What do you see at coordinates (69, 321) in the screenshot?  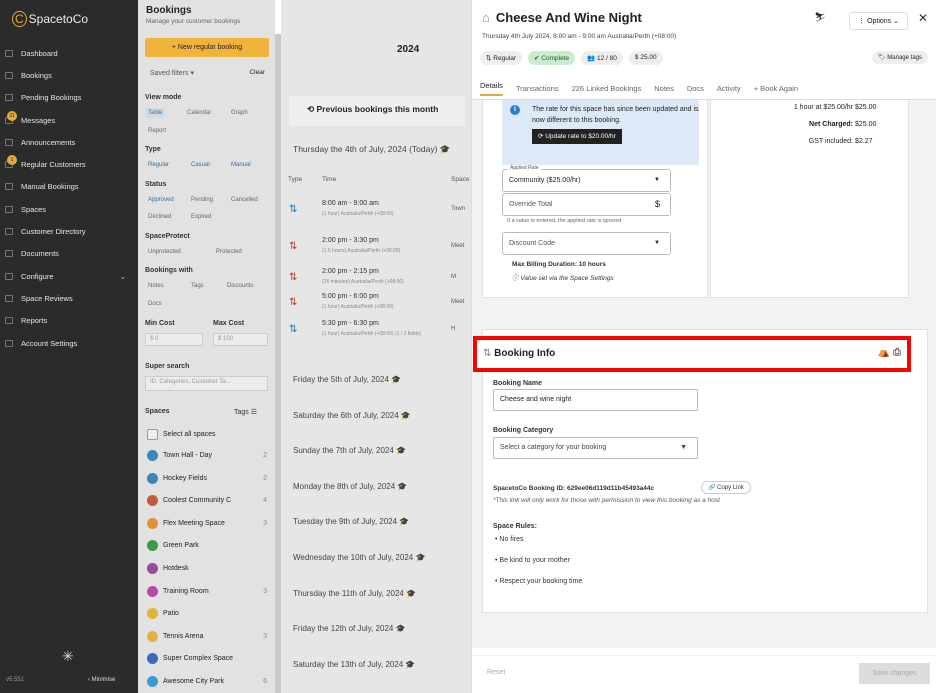 I see `sidebar-item-reports: Reports` at bounding box center [69, 321].